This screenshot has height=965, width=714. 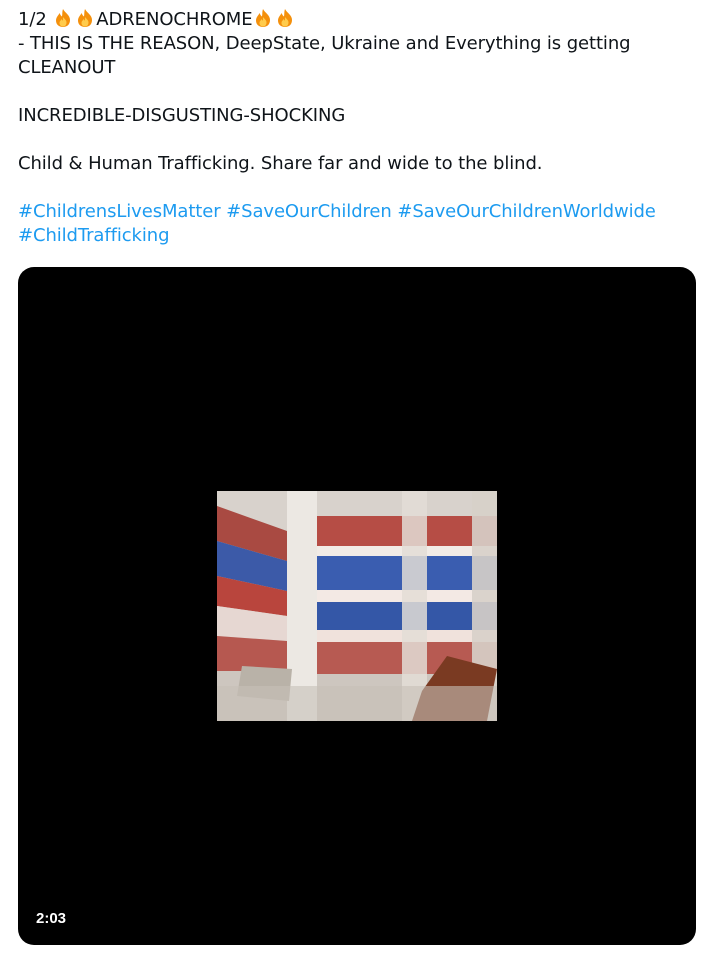 What do you see at coordinates (358, 20) in the screenshot?
I see `tweet-line-title: 1/2 ADRENOCHROME` at bounding box center [358, 20].